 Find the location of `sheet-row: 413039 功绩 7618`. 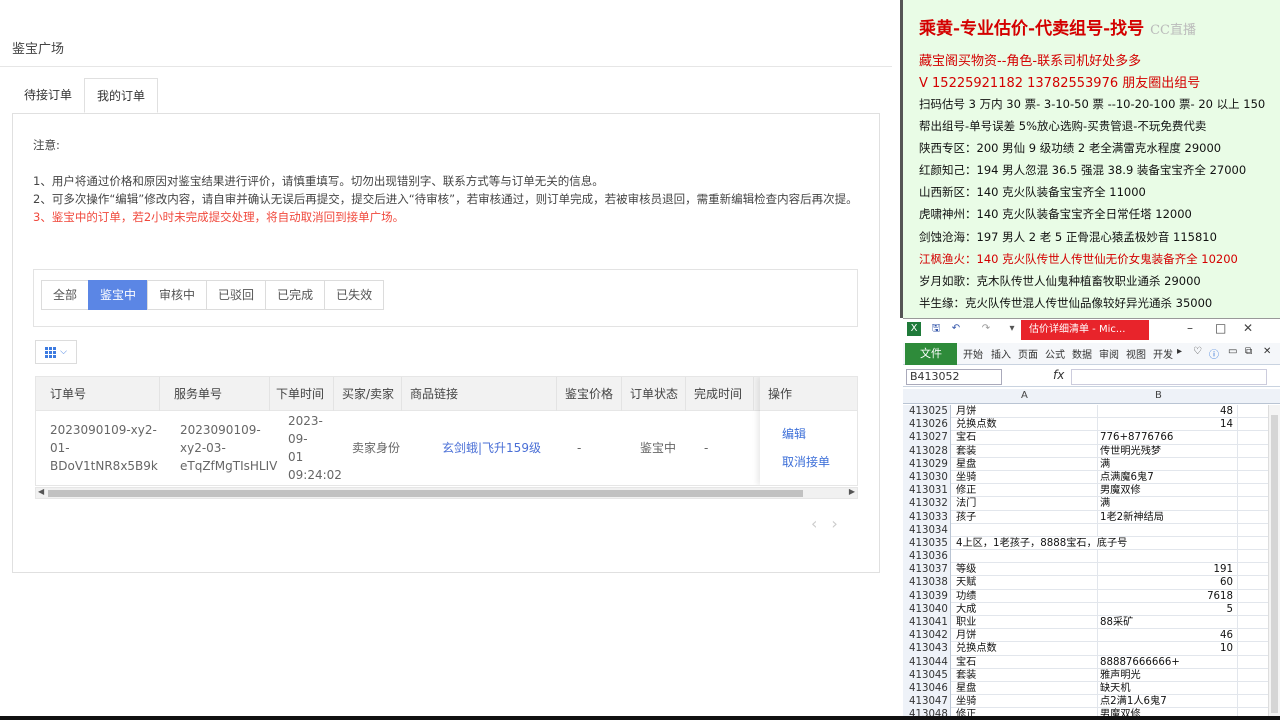

sheet-row: 413039 功绩 7618 is located at coordinates (1091, 596).